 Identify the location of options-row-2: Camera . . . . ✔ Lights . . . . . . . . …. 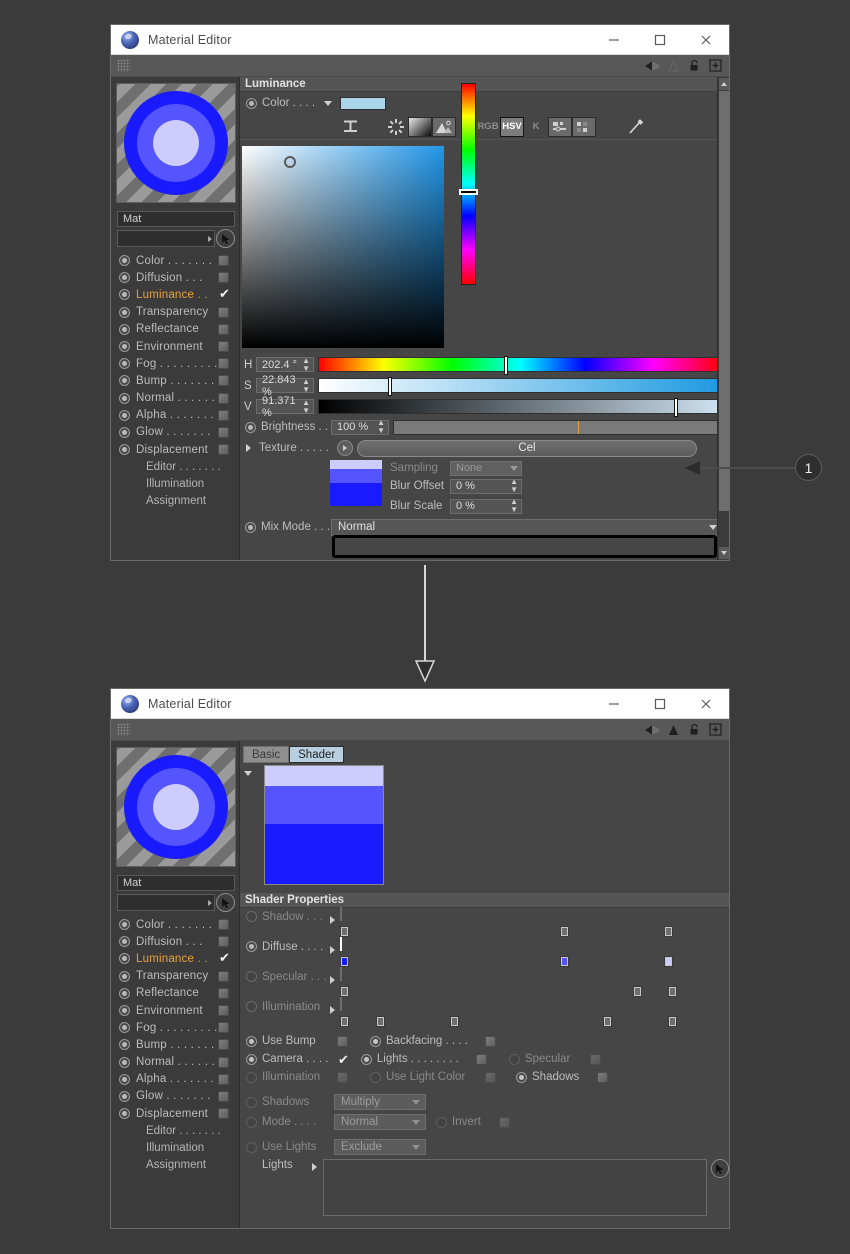
(484, 1059).